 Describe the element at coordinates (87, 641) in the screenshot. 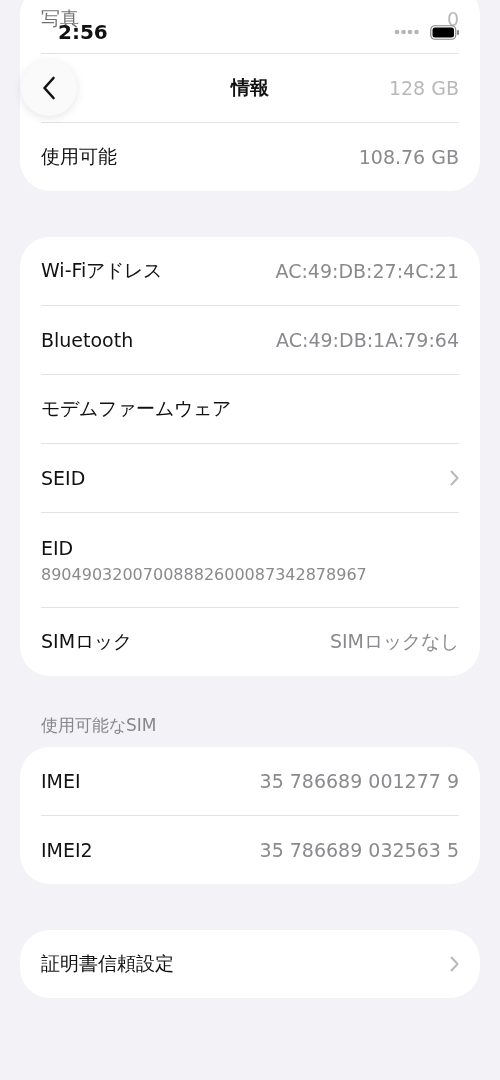

I see `row-label: SIMロック` at that location.